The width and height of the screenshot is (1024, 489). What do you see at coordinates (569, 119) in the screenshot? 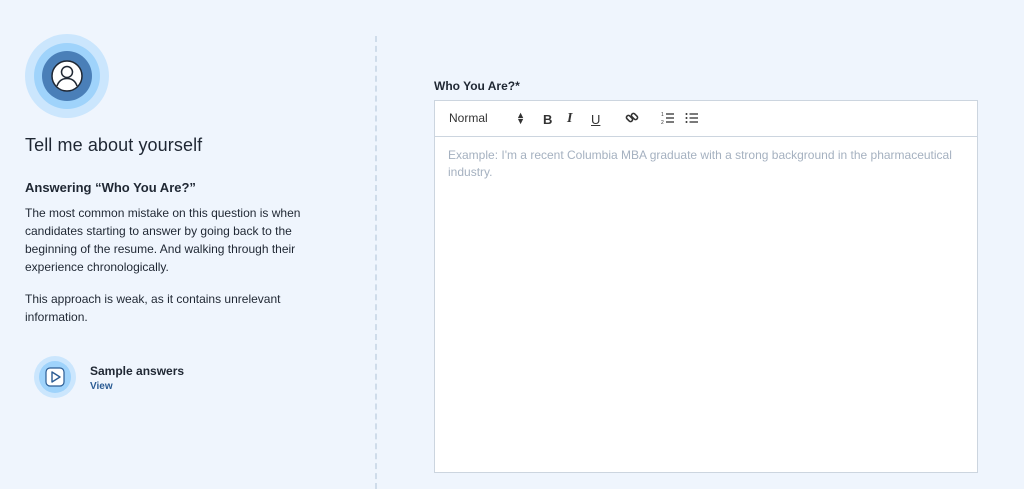
I see `italic-button: I` at bounding box center [569, 119].